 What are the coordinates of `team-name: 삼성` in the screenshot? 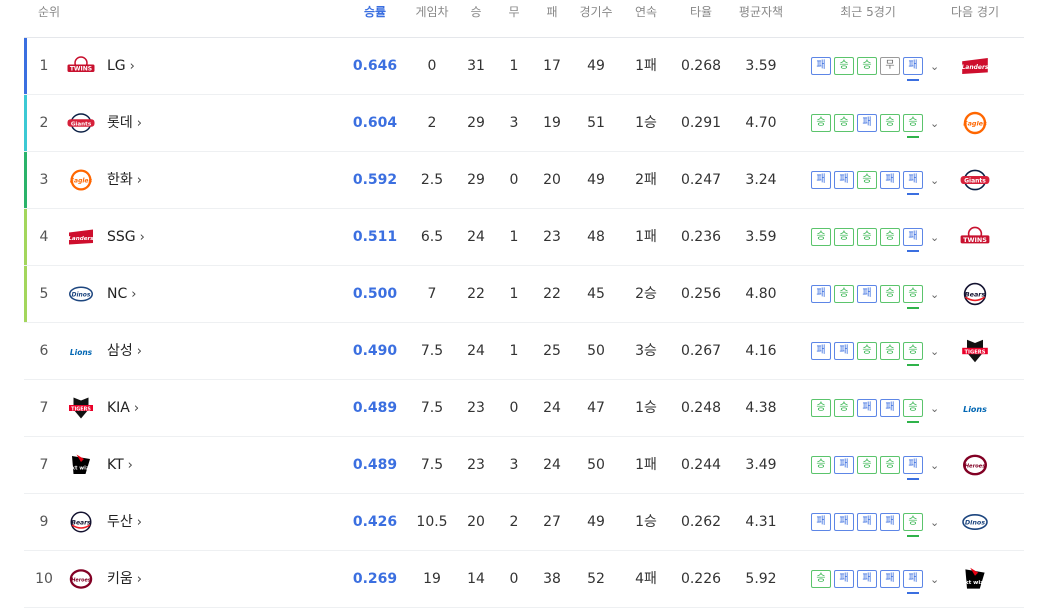 It's located at (120, 351).